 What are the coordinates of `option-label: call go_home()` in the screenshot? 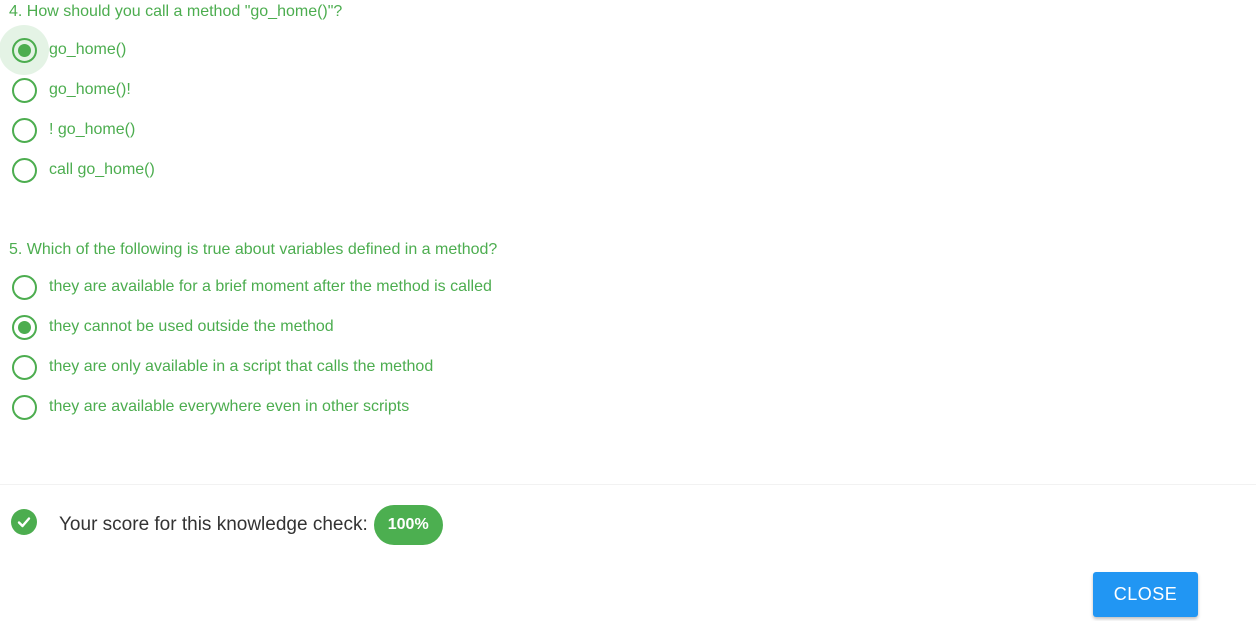 It's located at (102, 169).